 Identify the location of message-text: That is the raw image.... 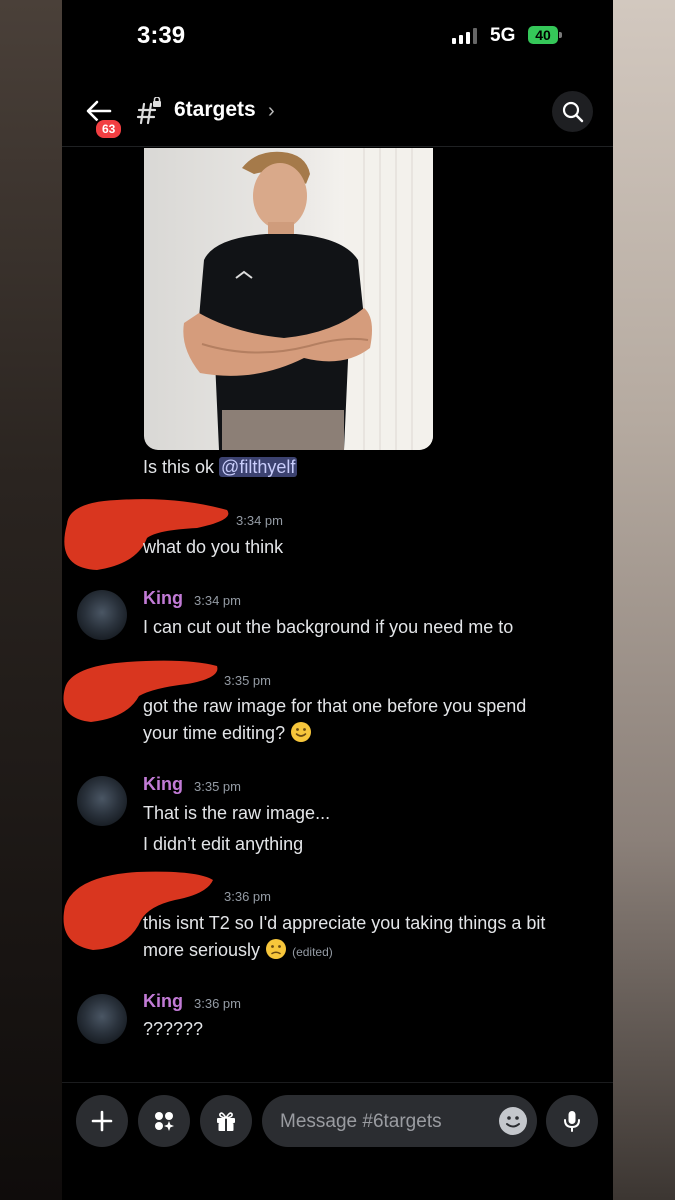
(237, 813).